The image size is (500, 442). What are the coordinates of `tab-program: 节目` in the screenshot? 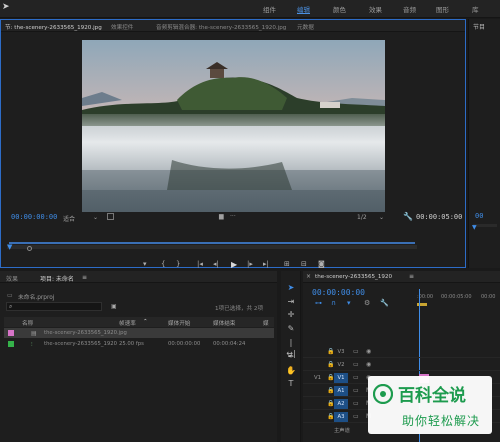 It's located at (479, 26).